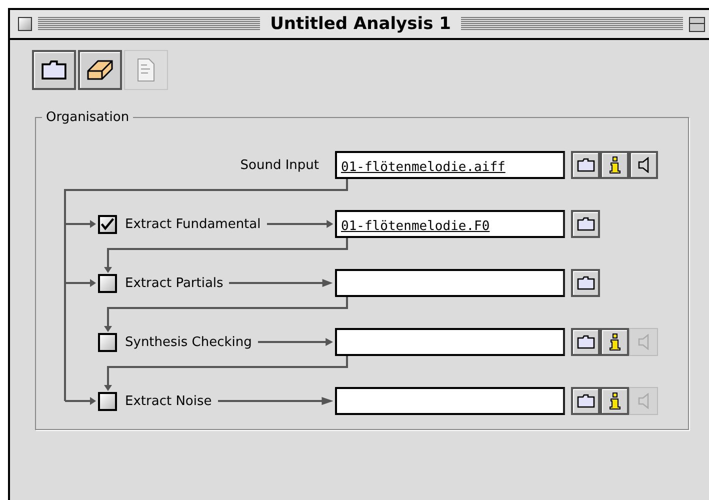 The height and width of the screenshot is (500, 709). What do you see at coordinates (188, 342) in the screenshot?
I see `checkbox-label: Synthesis Checking` at bounding box center [188, 342].